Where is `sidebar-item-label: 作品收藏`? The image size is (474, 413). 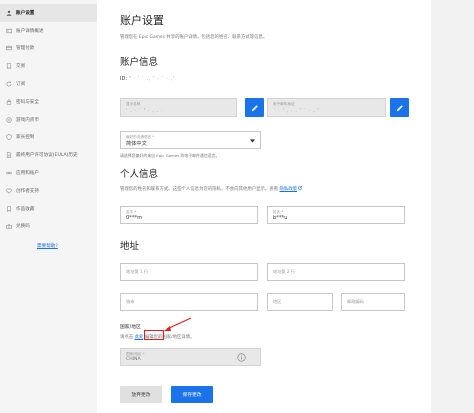 sidebar-item-label: 作品收藏 is located at coordinates (25, 209).